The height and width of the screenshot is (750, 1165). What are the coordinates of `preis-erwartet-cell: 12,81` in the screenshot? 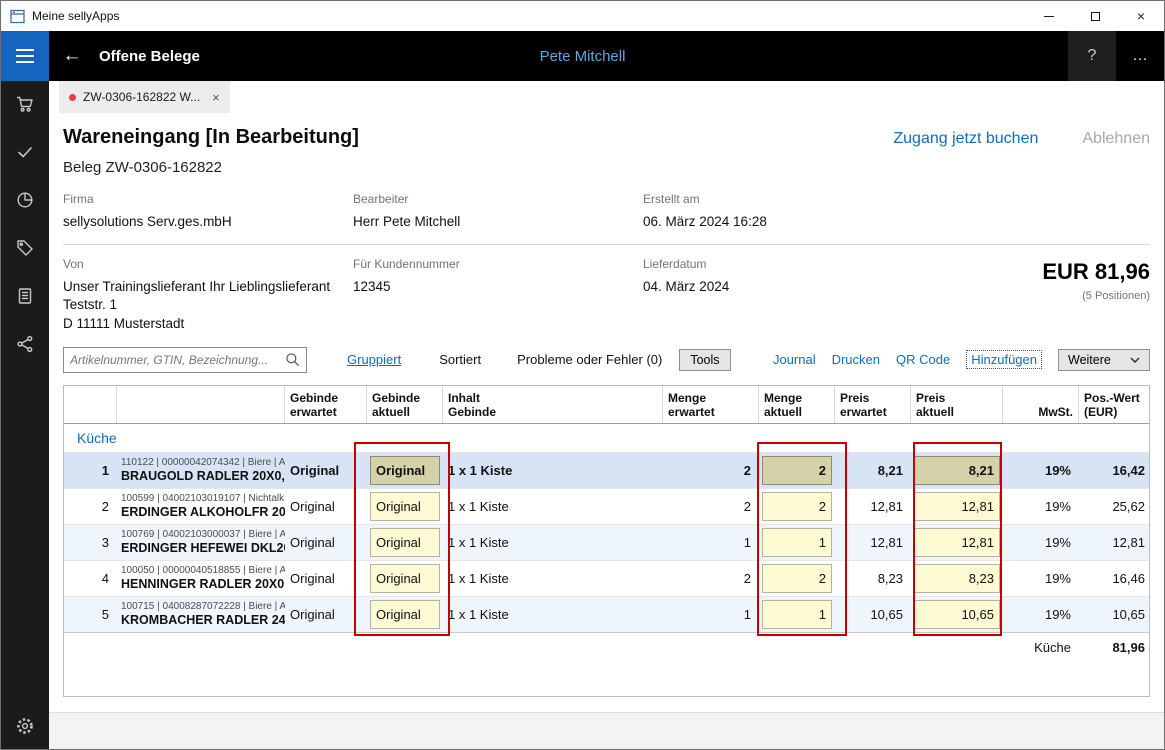 It's located at (886, 542).